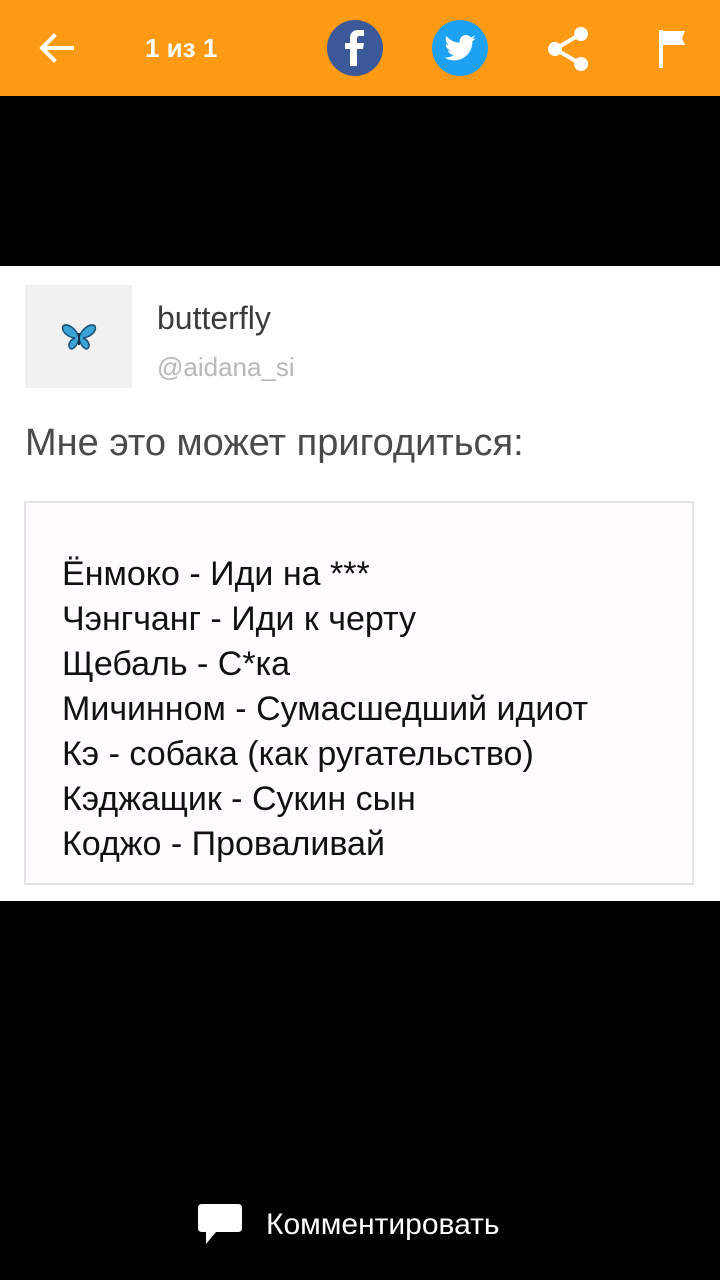 This screenshot has width=720, height=1280. What do you see at coordinates (239, 799) in the screenshot?
I see `quote-line: Кэджащик - Сукин сын` at bounding box center [239, 799].